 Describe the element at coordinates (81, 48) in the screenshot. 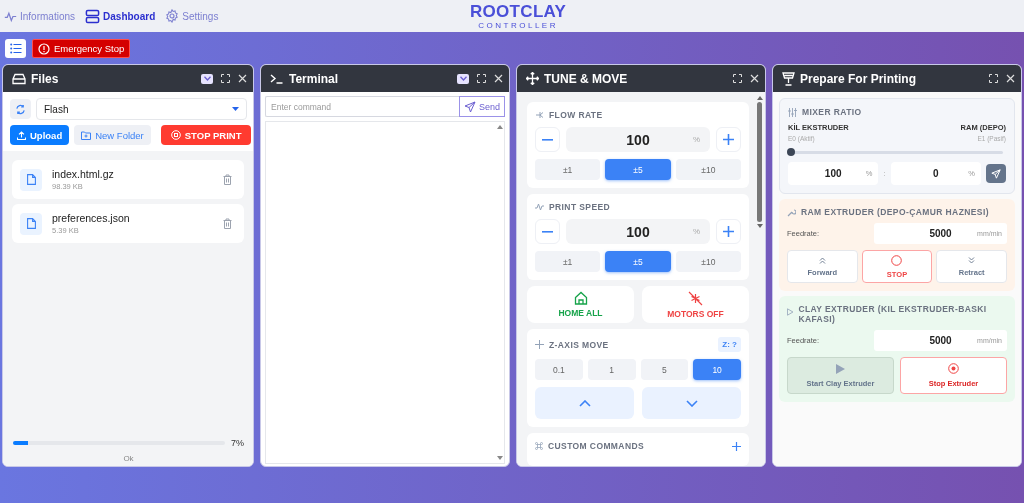

I see `emergency-stop-button: Emergency Stop` at that location.